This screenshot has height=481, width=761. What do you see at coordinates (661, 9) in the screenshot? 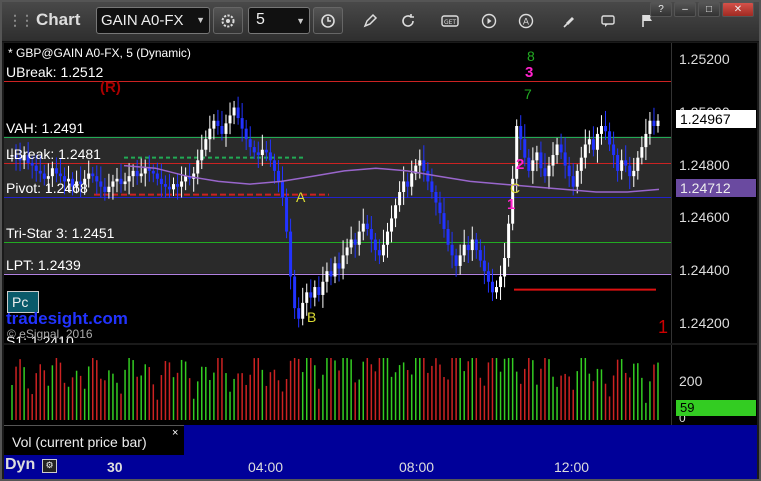
I see `help-button: ?` at bounding box center [661, 9].